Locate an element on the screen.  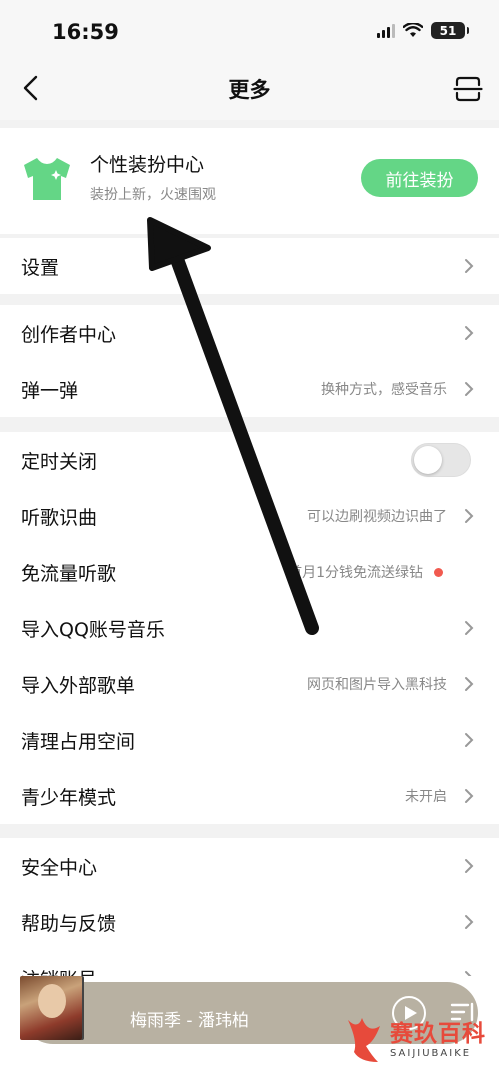
creator-section: 创作者中心 弹一弹 换种方式，感受音乐 is located at coordinates (249, 361).